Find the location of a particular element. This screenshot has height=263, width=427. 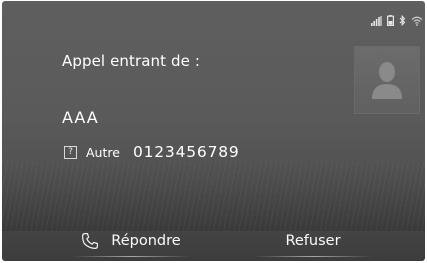

wifi-icon is located at coordinates (417, 21).